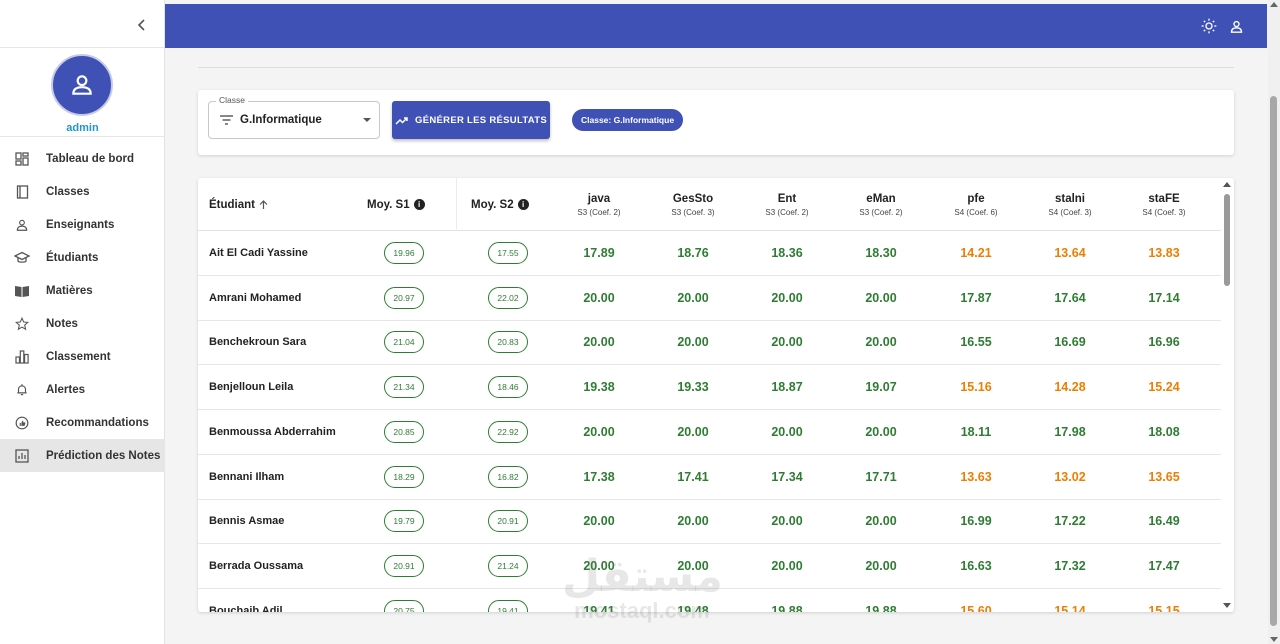 The image size is (1280, 644). I want to click on predicted-grade: 16.49, so click(1164, 521).